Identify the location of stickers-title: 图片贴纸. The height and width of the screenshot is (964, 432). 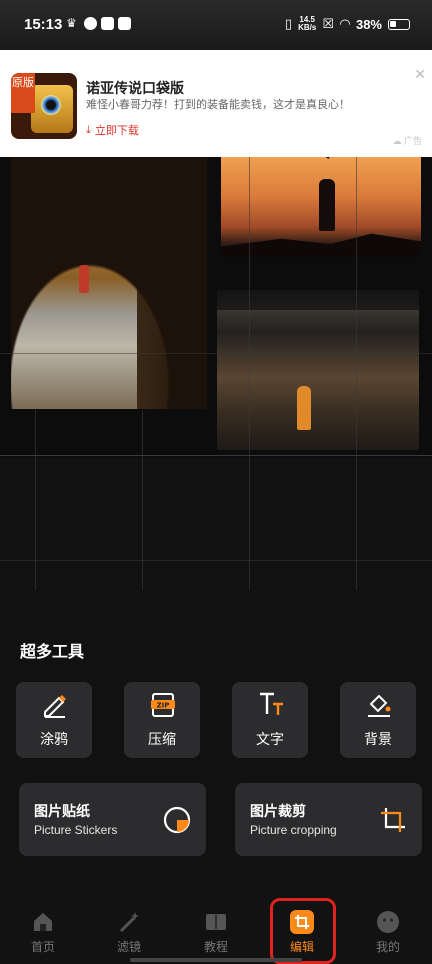
(62, 811).